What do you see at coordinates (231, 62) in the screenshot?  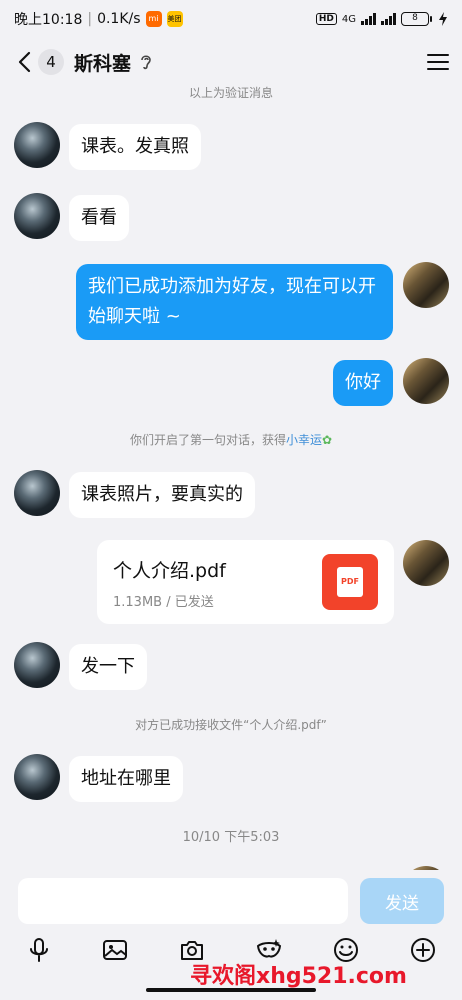 I see `chat-header: 4 斯科塞` at bounding box center [231, 62].